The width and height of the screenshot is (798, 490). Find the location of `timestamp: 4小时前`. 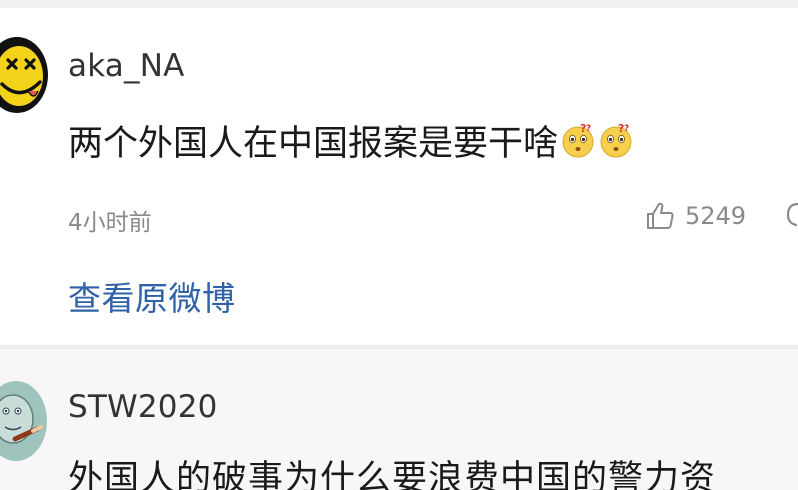

timestamp: 4小时前 is located at coordinates (110, 223).